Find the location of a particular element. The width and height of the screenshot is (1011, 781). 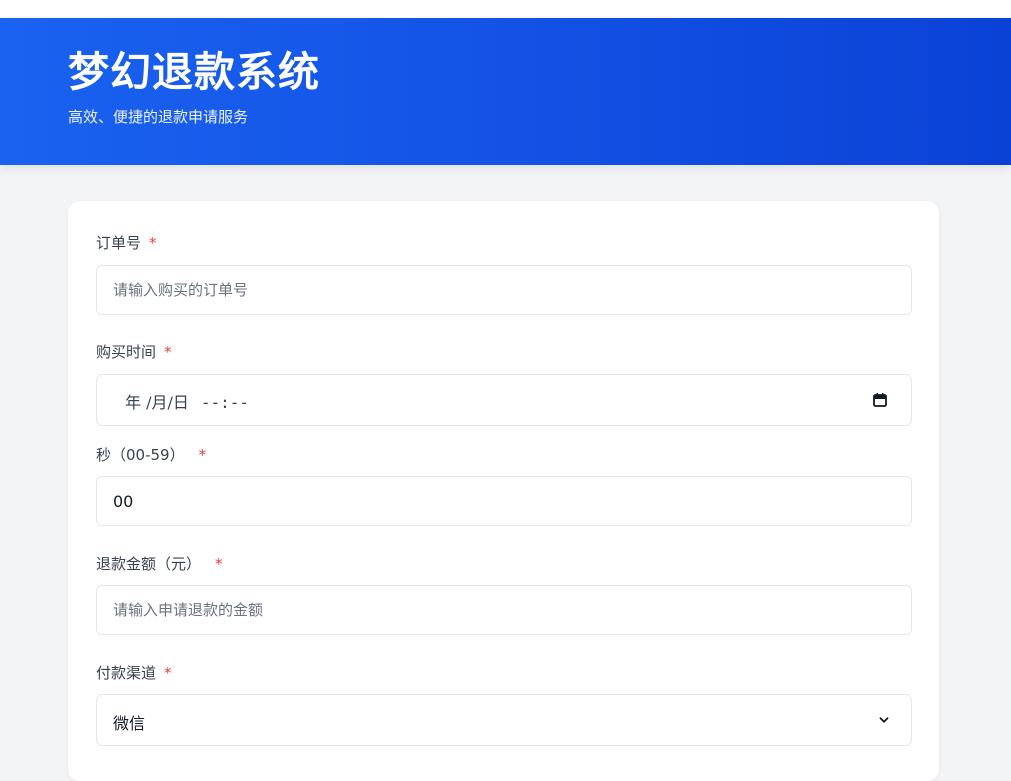

refund-amount-label: 退款金额（元） * is located at coordinates (159, 563).